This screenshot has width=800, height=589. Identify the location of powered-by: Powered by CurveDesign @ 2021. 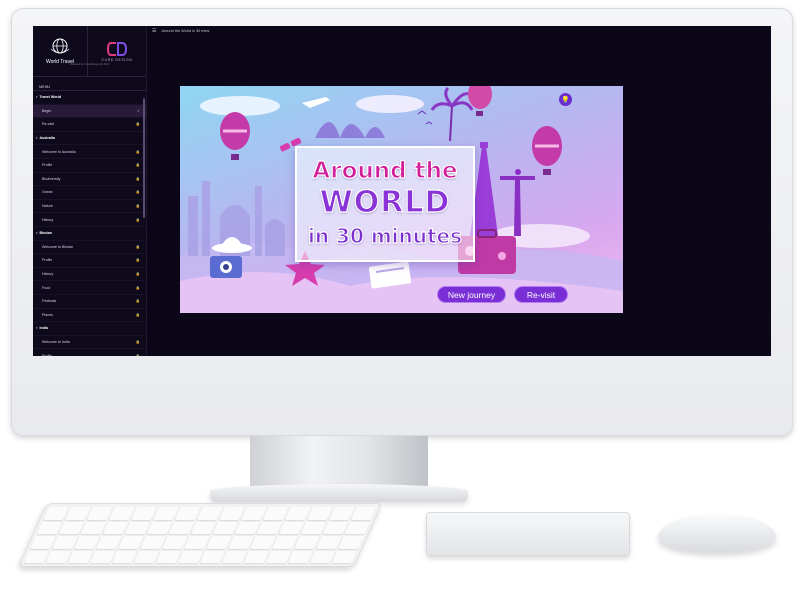
(89, 64).